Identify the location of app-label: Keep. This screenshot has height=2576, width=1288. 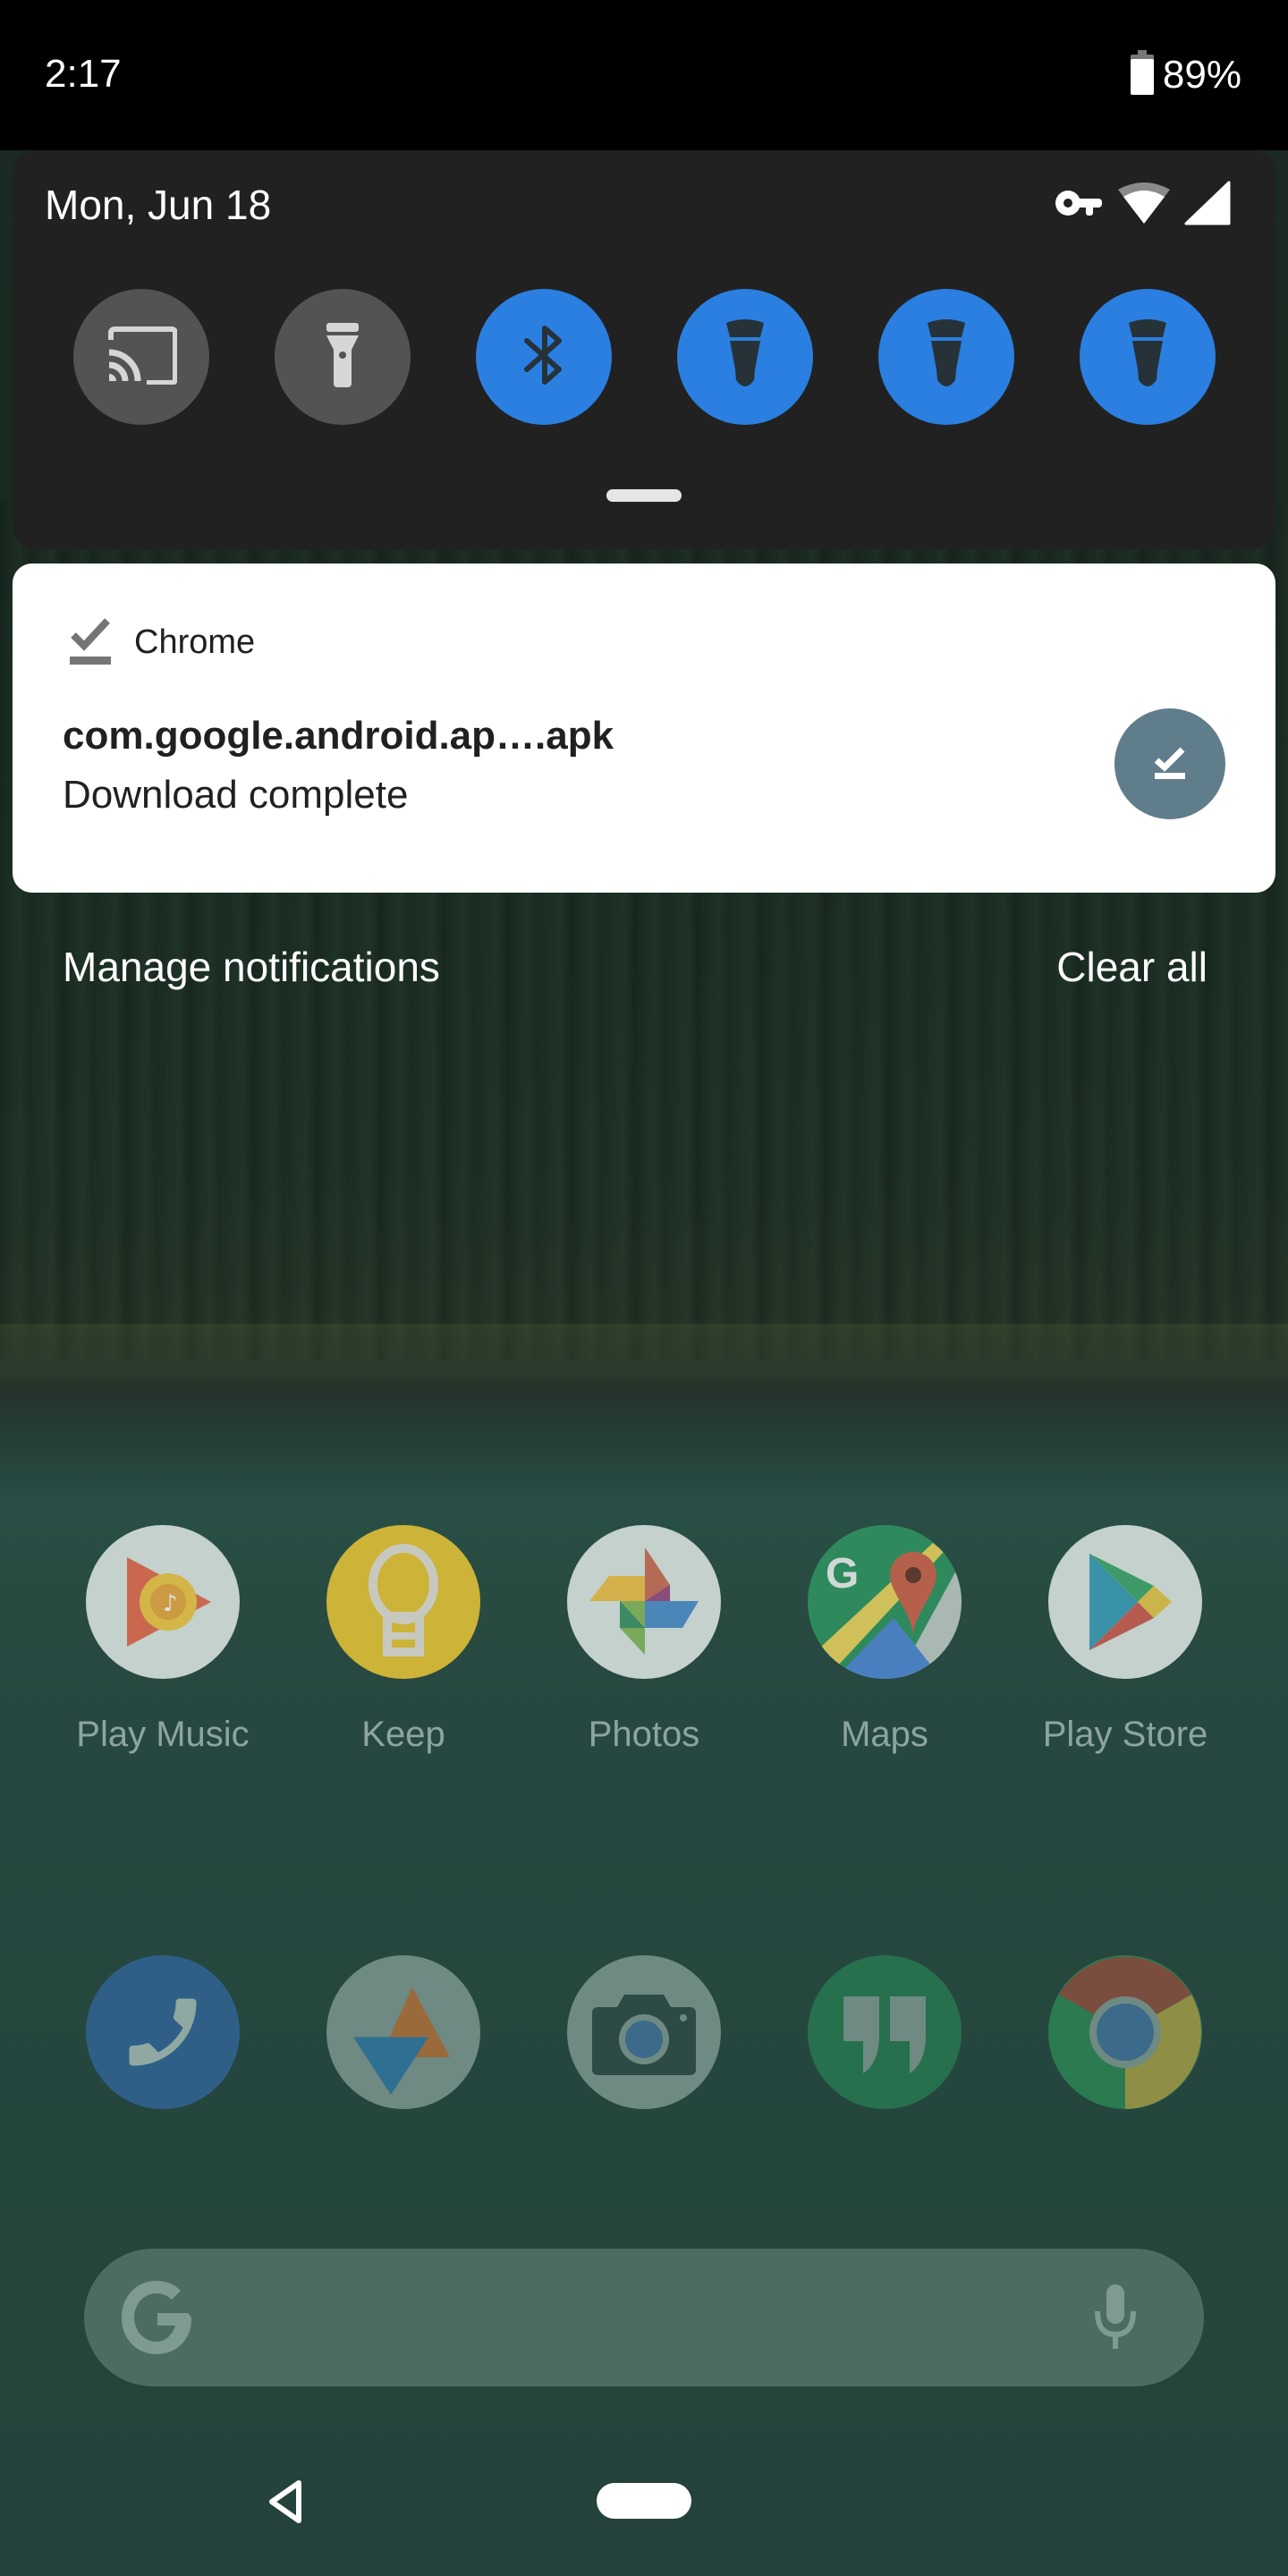
(403, 1734).